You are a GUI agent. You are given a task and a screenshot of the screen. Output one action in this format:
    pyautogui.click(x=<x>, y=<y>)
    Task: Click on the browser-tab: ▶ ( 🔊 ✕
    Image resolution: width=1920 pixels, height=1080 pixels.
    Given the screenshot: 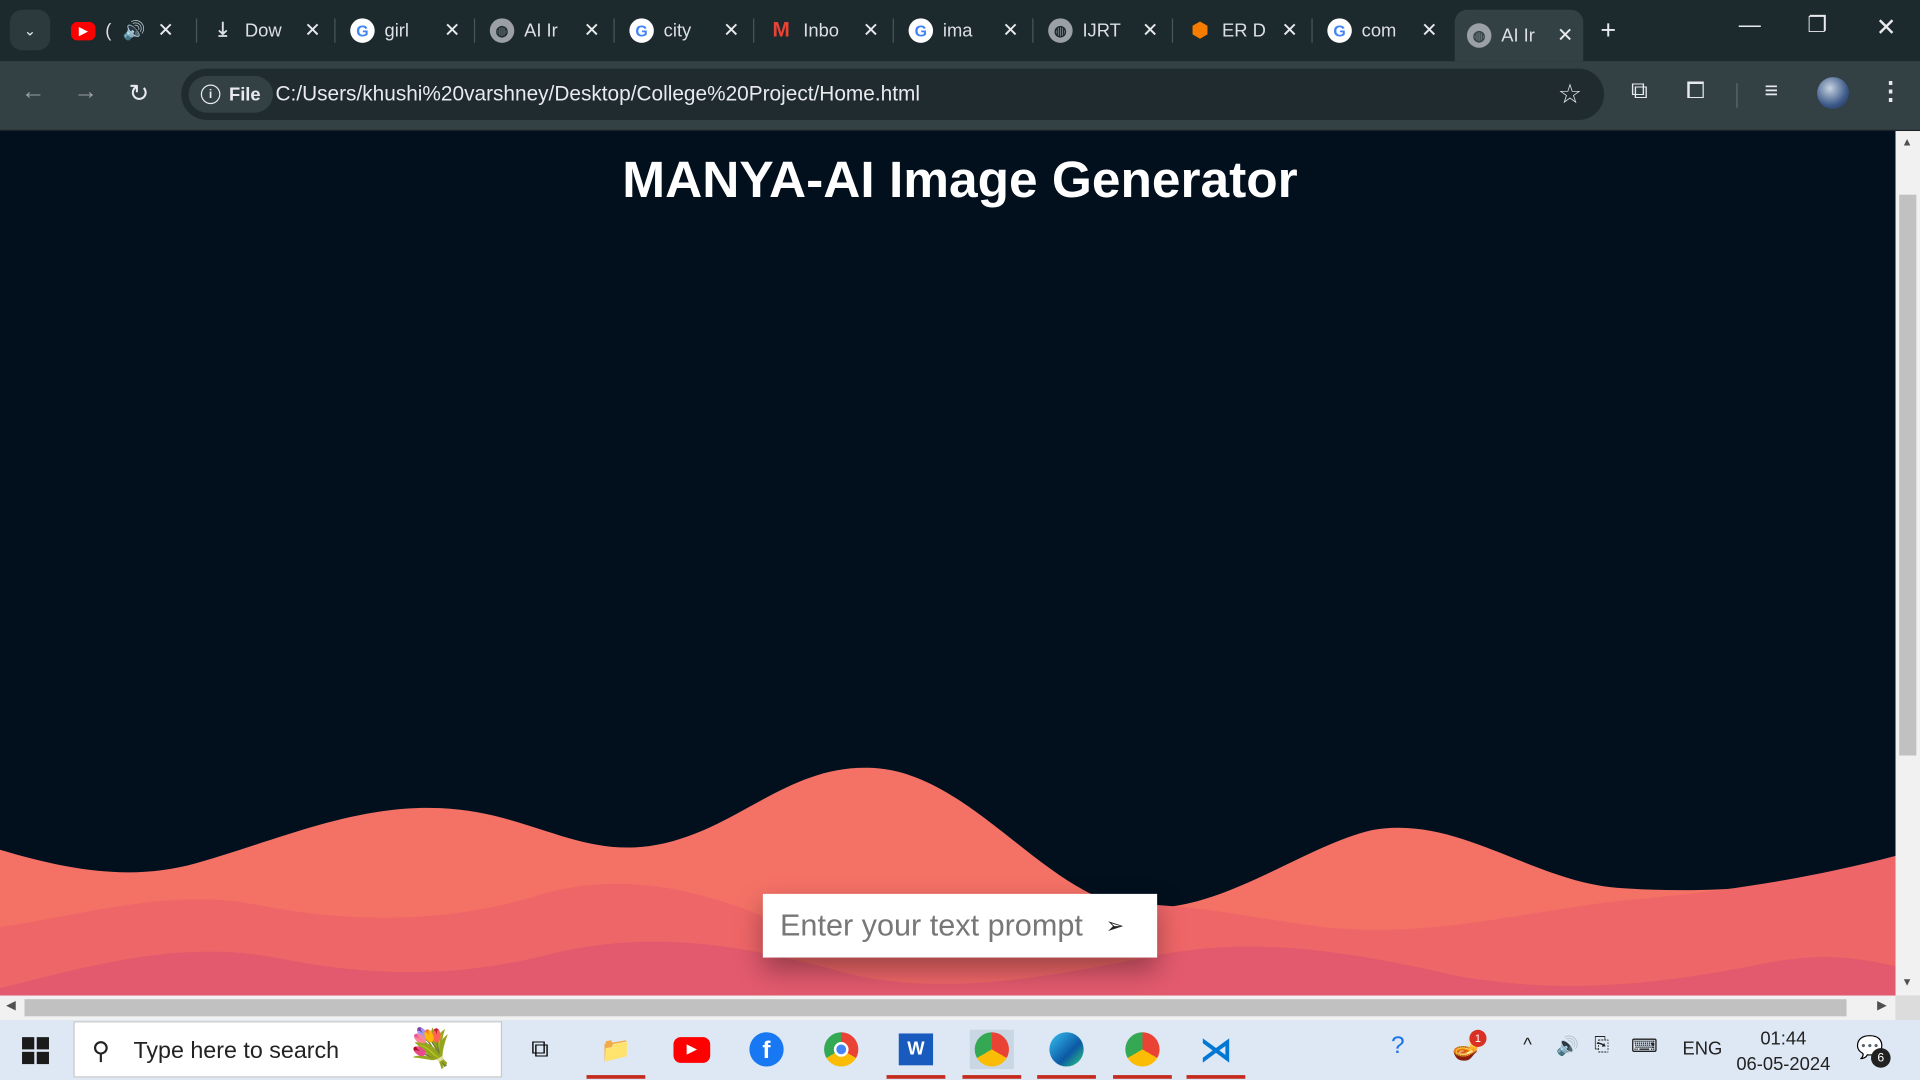 What is the action you would take?
    pyautogui.click(x=121, y=31)
    